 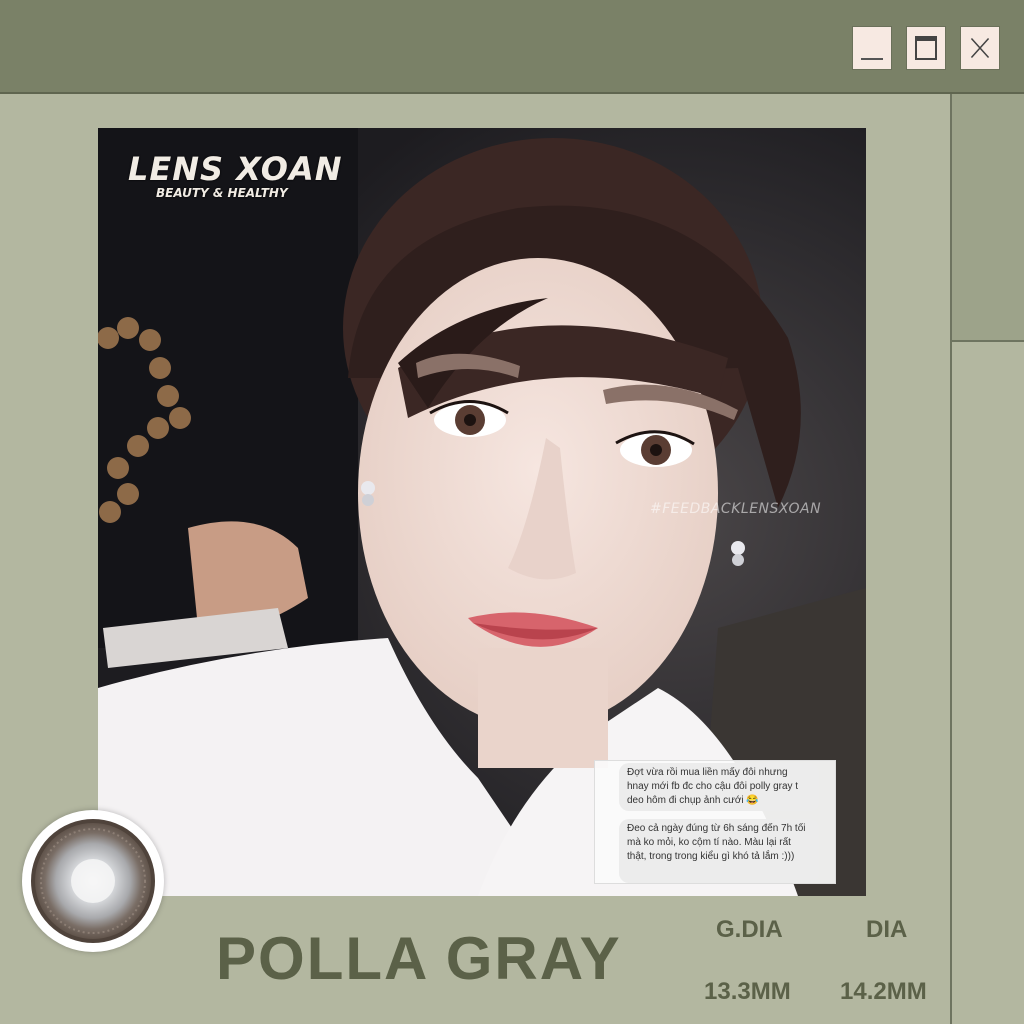 I want to click on lens-preview, so click(x=93, y=881).